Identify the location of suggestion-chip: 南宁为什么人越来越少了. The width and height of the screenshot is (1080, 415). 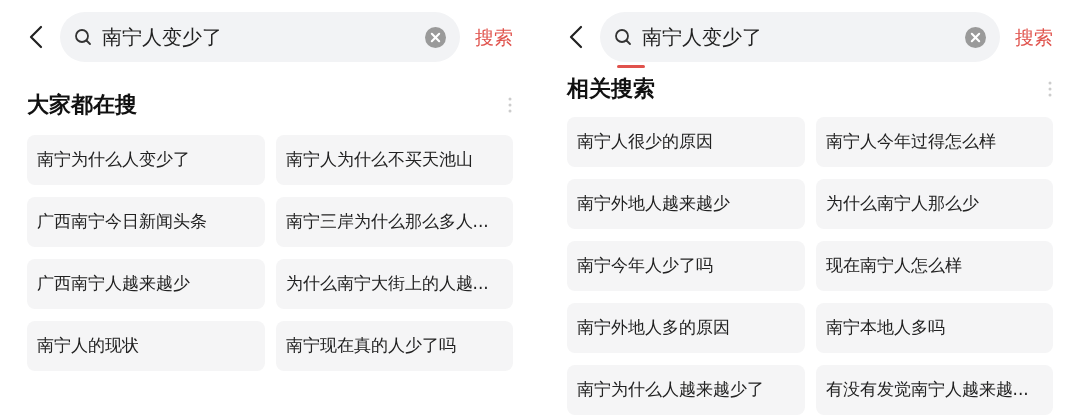
(686, 390).